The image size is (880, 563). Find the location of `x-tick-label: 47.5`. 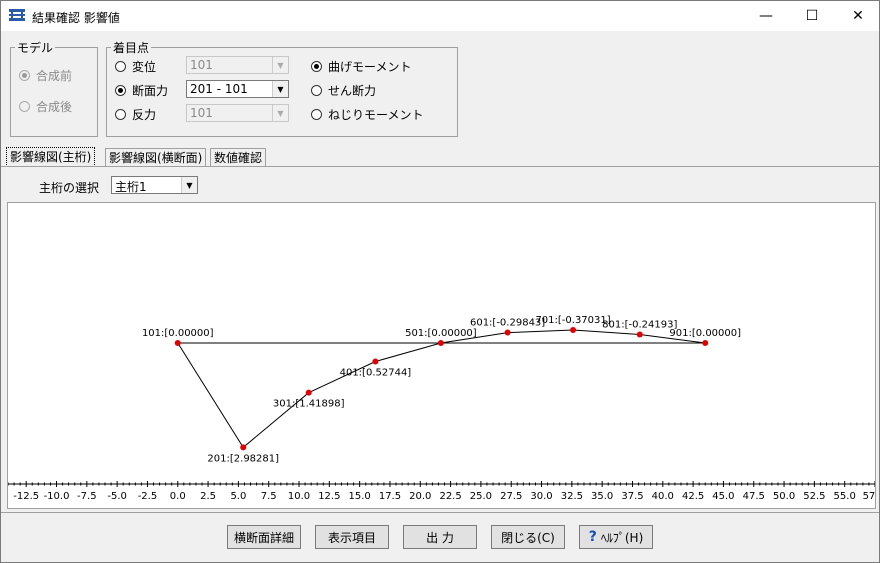

x-tick-label: 47.5 is located at coordinates (754, 496).